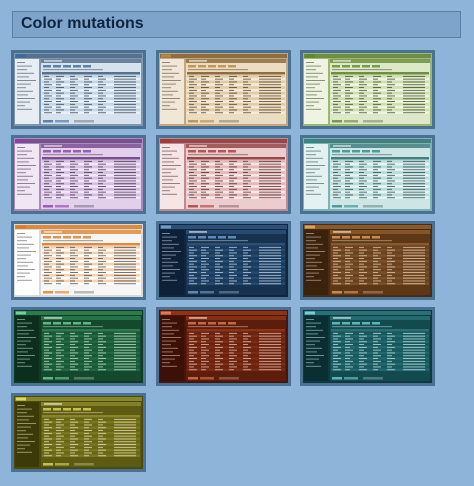  I want to click on thumbnail-theme-olive-green, so click(367, 89).